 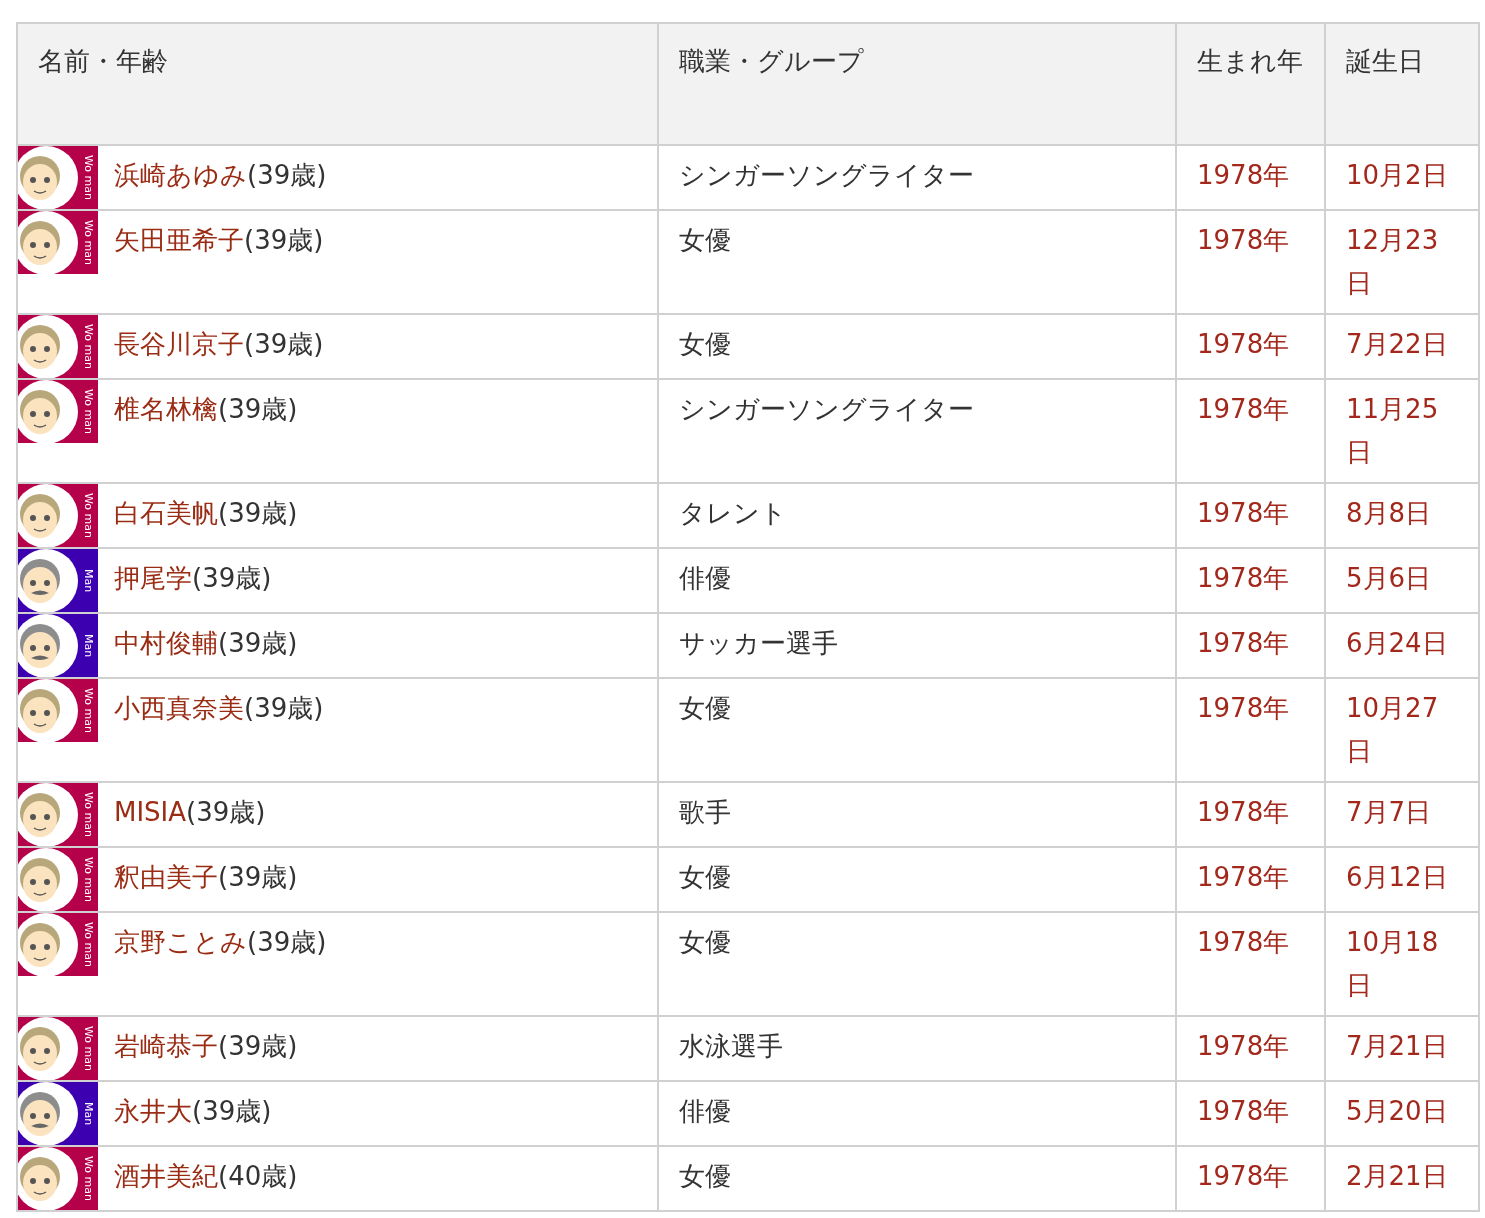 I want to click on name-link: 中村俊輔(39歳), so click(x=206, y=645).